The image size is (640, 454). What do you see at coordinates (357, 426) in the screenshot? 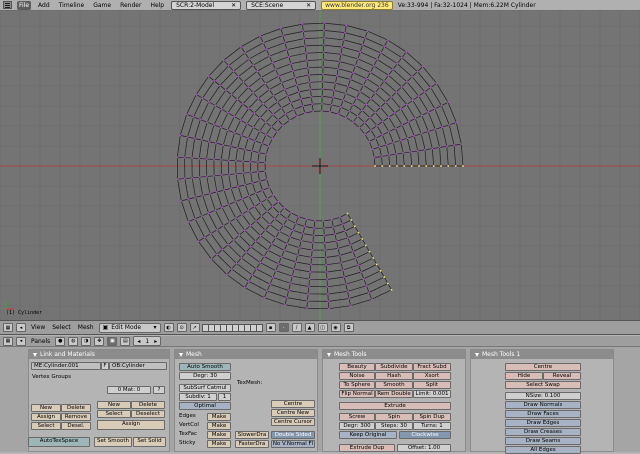
I see `spin-degree-field: Degr: 300` at bounding box center [357, 426].